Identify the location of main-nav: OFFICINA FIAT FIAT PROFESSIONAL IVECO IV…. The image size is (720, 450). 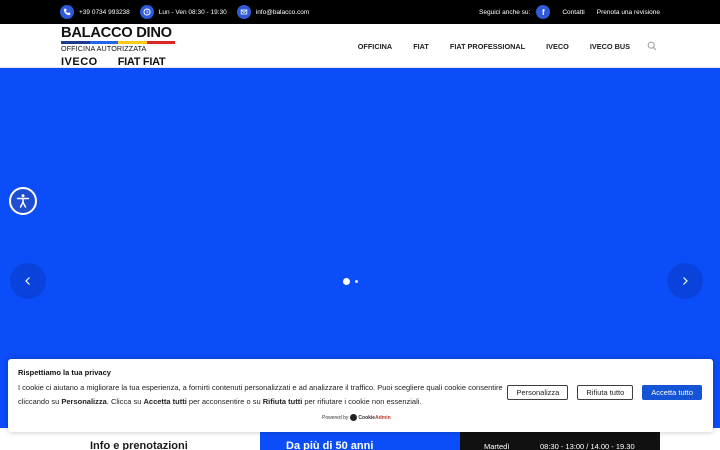
(497, 46).